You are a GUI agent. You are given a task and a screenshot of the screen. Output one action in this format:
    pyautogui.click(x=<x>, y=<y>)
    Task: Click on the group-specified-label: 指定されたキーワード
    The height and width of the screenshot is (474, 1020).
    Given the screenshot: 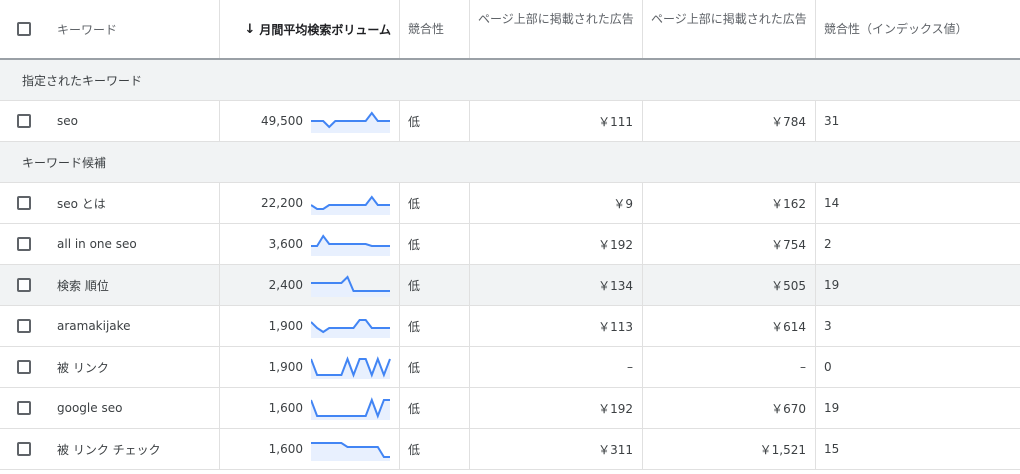 What is the action you would take?
    pyautogui.click(x=82, y=80)
    